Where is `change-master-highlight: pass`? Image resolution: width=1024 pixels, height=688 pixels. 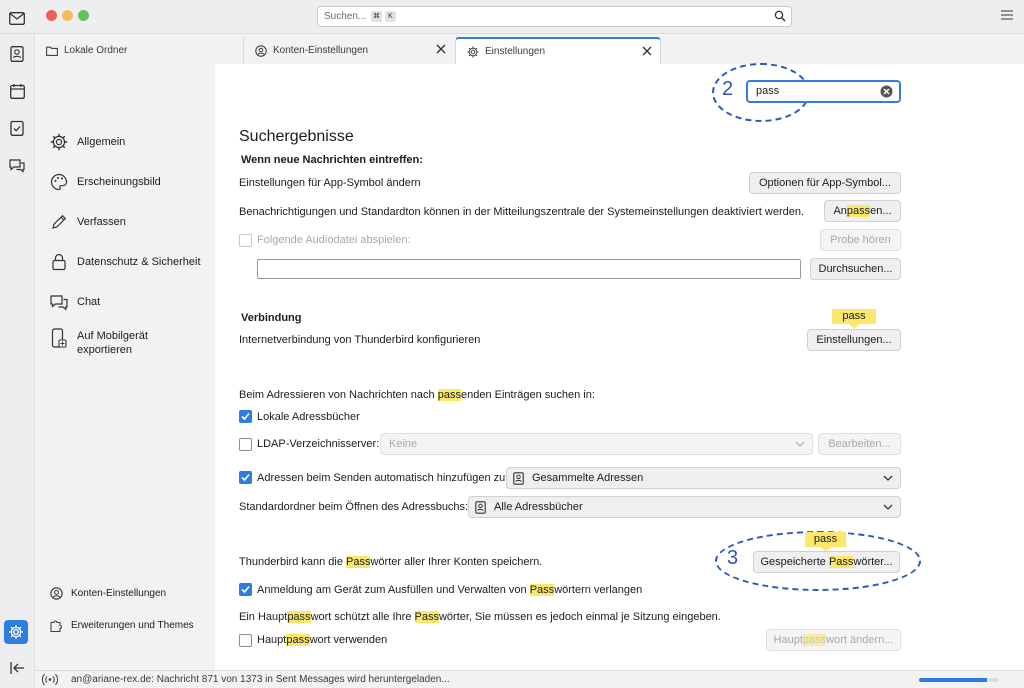
change-master-highlight: pass is located at coordinates (814, 640).